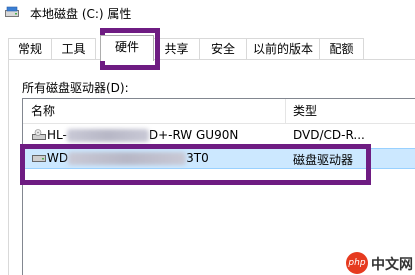 The width and height of the screenshot is (415, 275). Describe the element at coordinates (341, 49) in the screenshot. I see `tab-quota: 配额` at that location.